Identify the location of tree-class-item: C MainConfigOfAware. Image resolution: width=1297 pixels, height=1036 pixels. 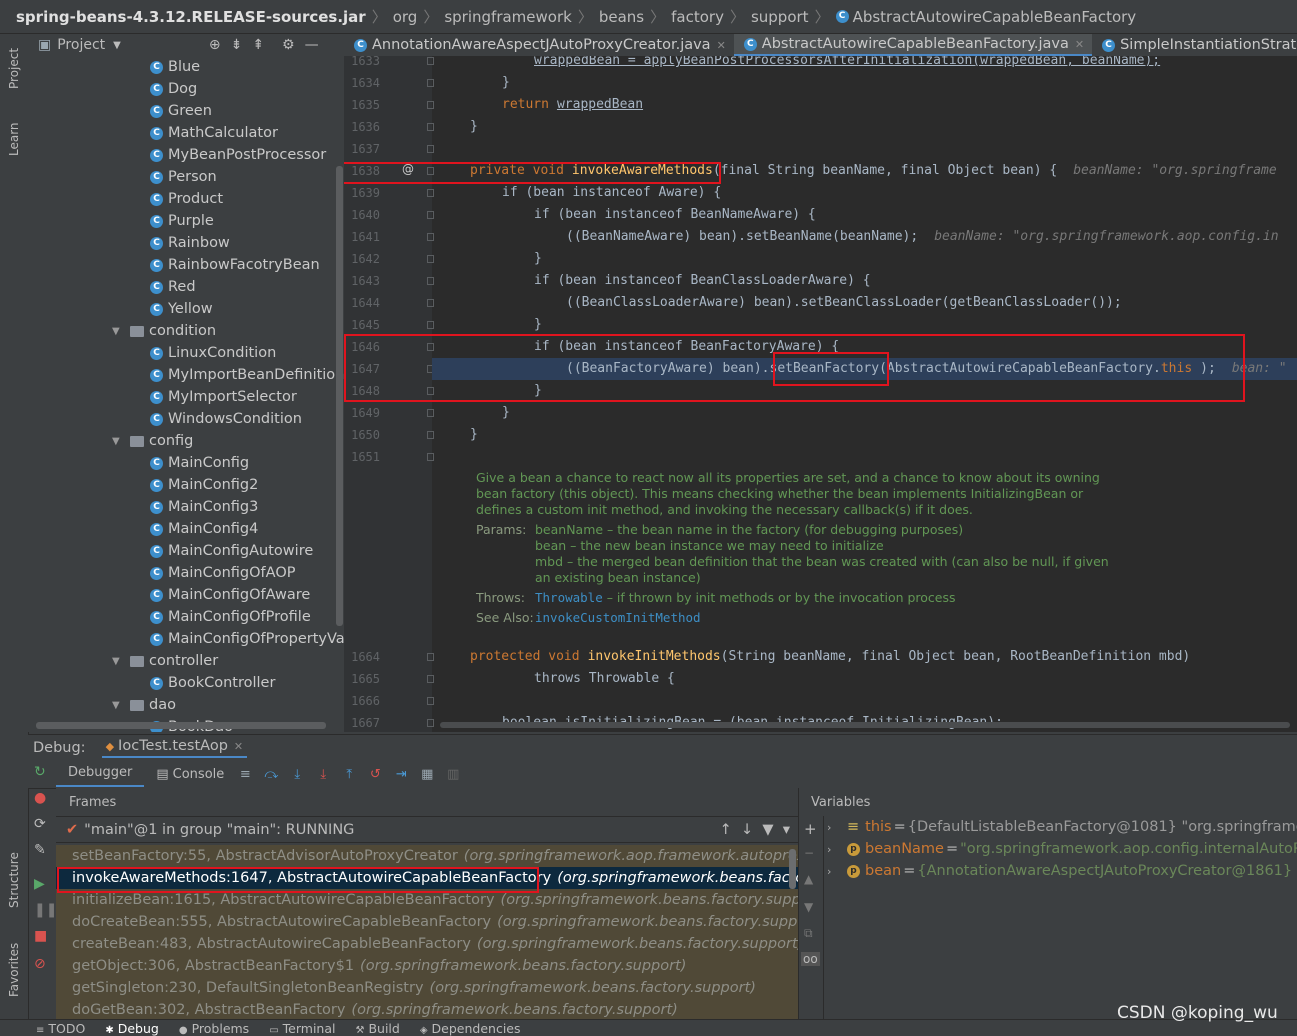
(230, 595).